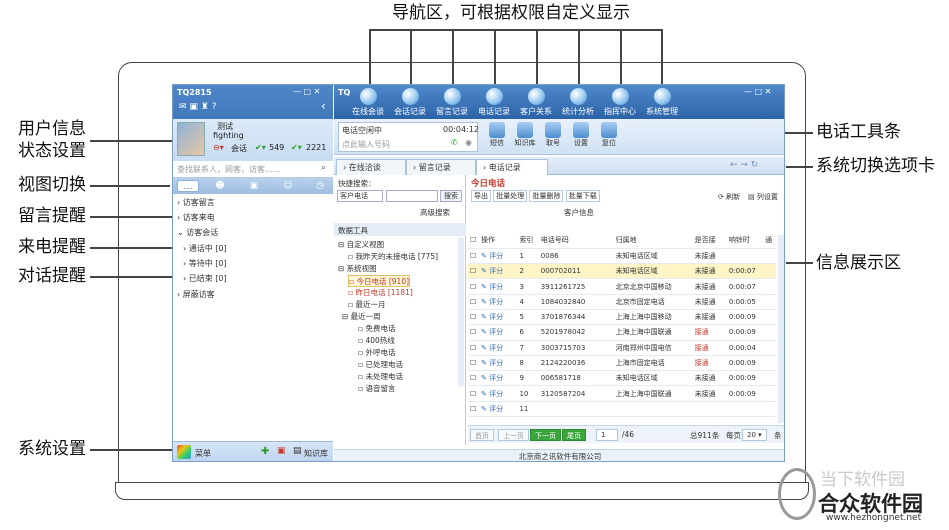  I want to click on table-row: ☐ ✎ 评分 6 5201978042 上海上海中国联通 接通 0:00:09, so click(622, 332).